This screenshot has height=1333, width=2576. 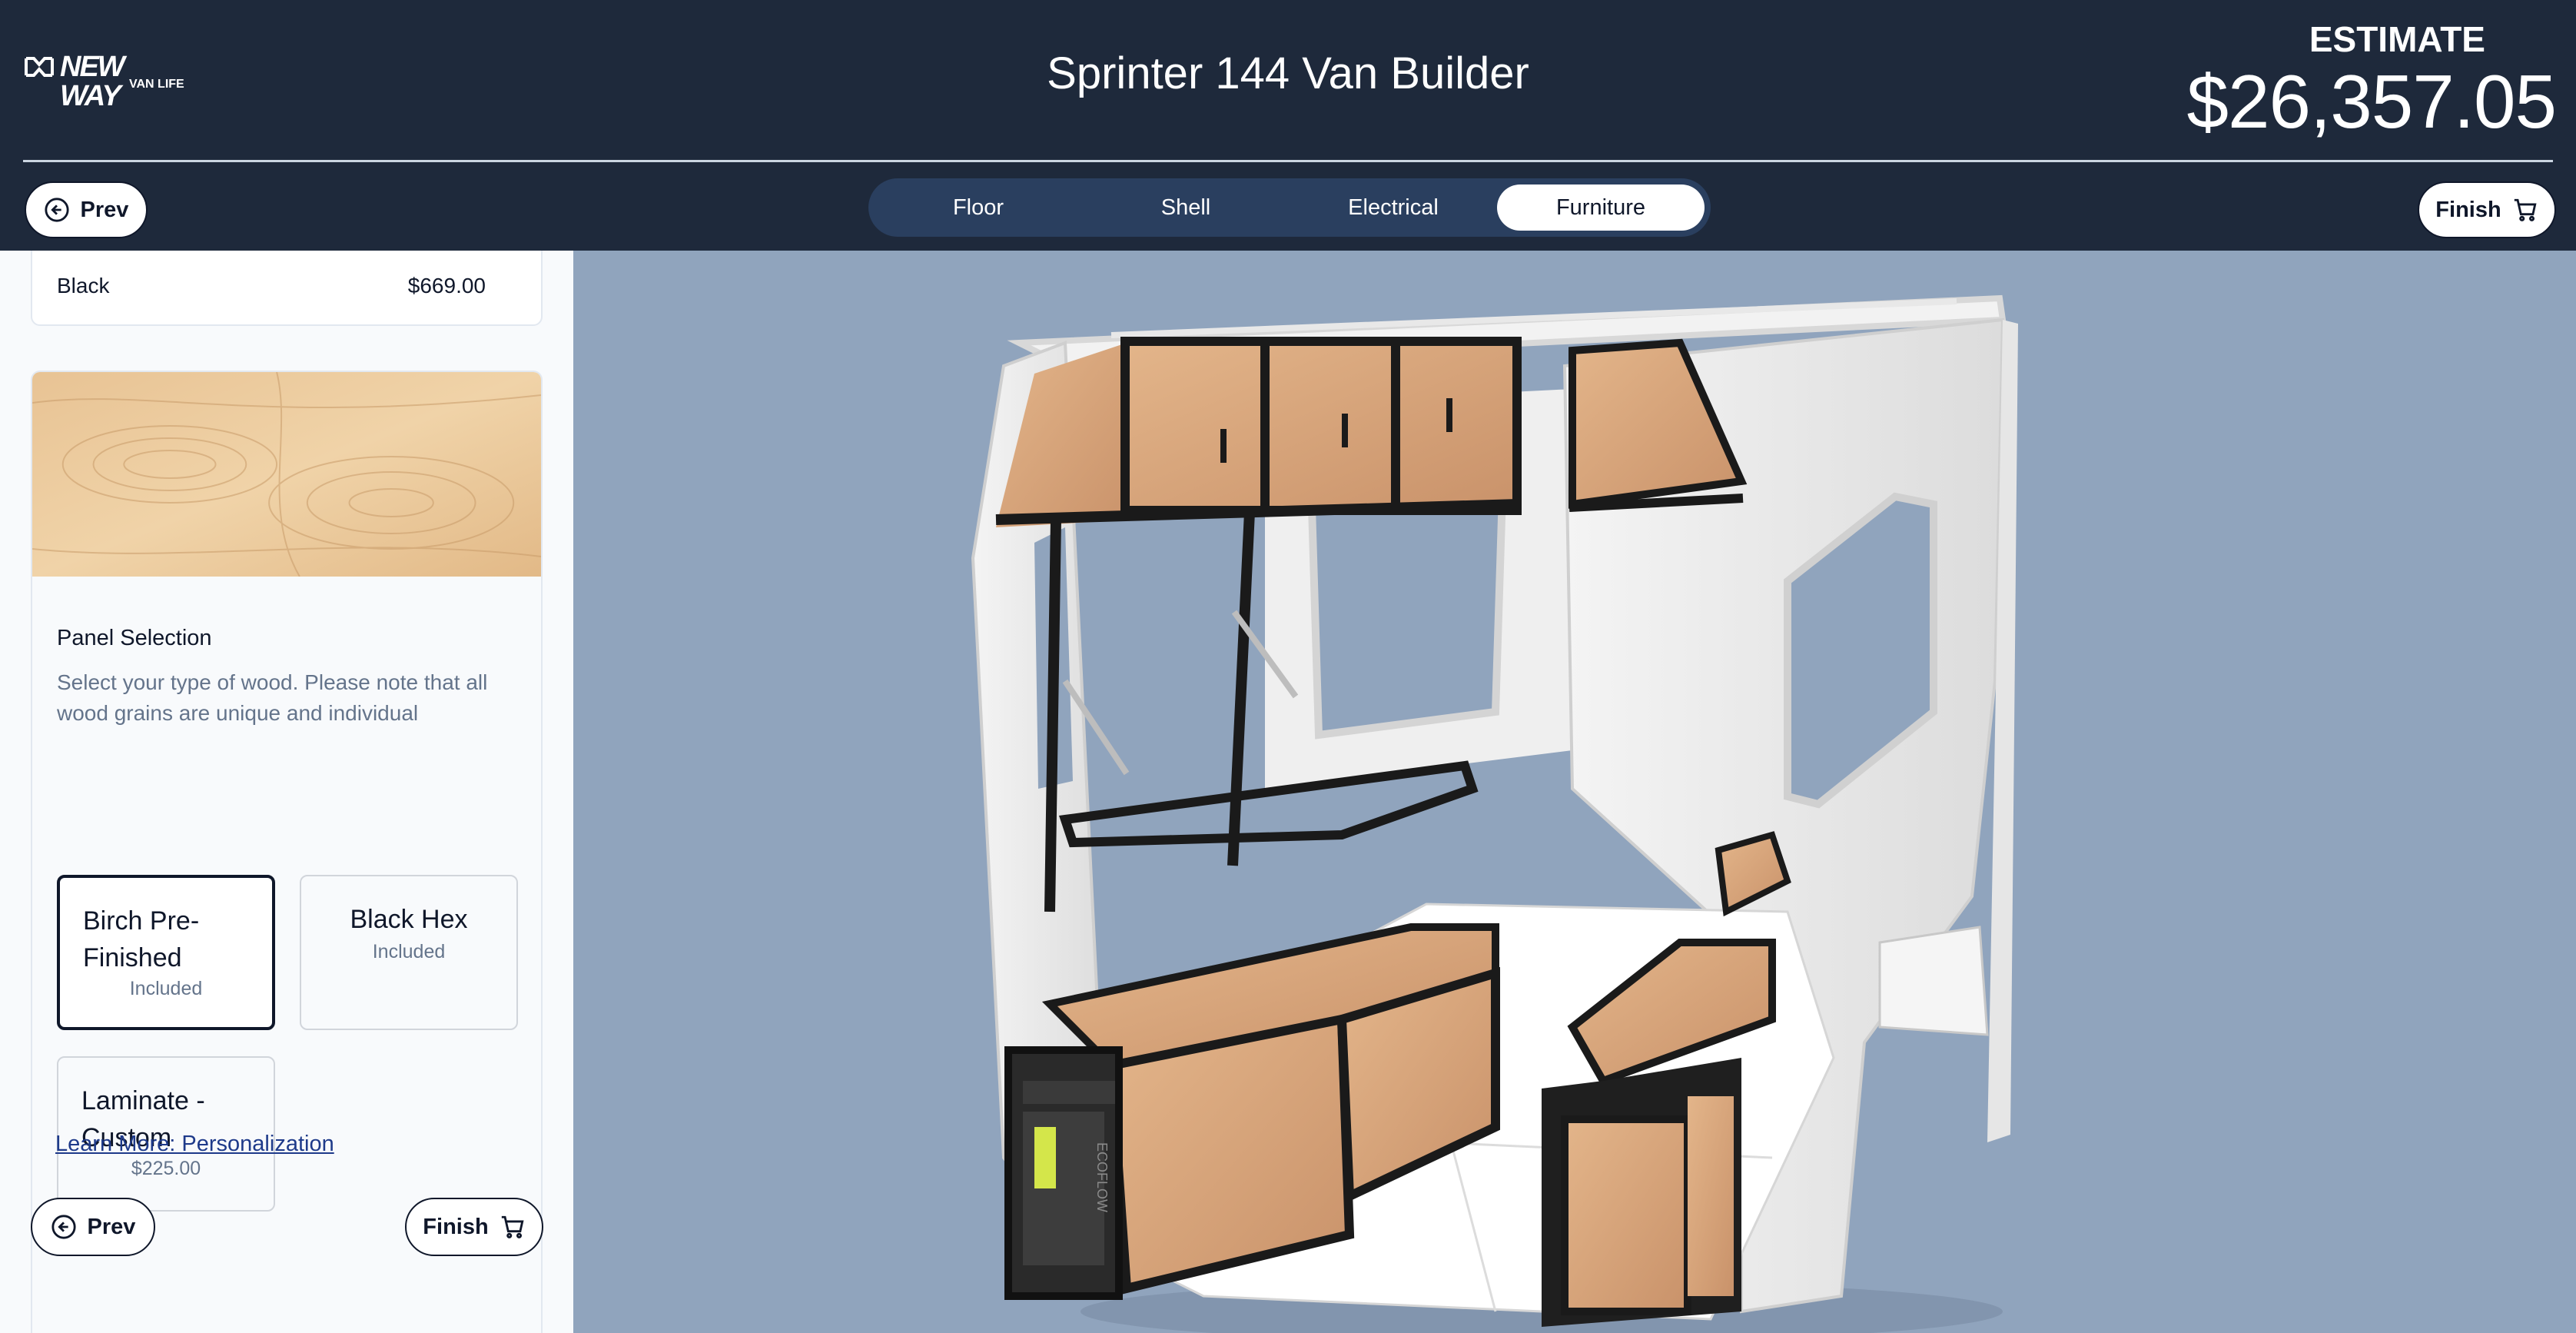 I want to click on power-station-brand: ECOFLOW, so click(x=1102, y=1177).